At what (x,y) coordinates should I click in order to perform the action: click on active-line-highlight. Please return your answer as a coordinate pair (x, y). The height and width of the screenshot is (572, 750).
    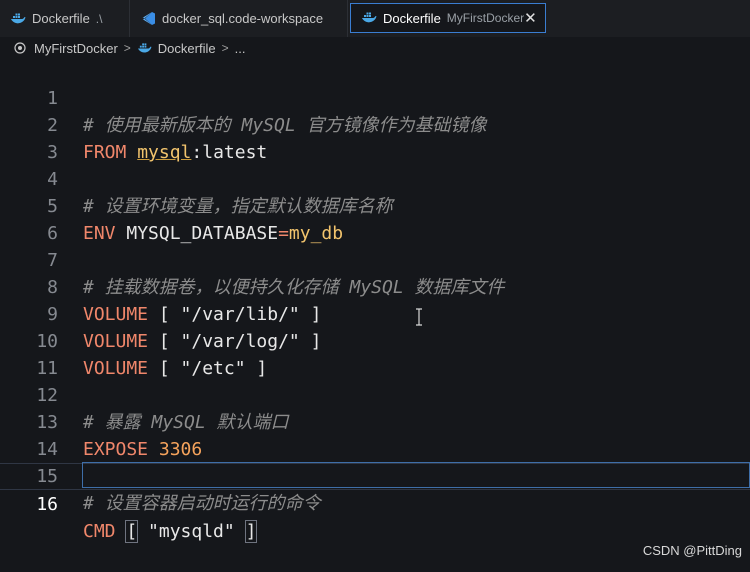
    Looking at the image, I should click on (416, 475).